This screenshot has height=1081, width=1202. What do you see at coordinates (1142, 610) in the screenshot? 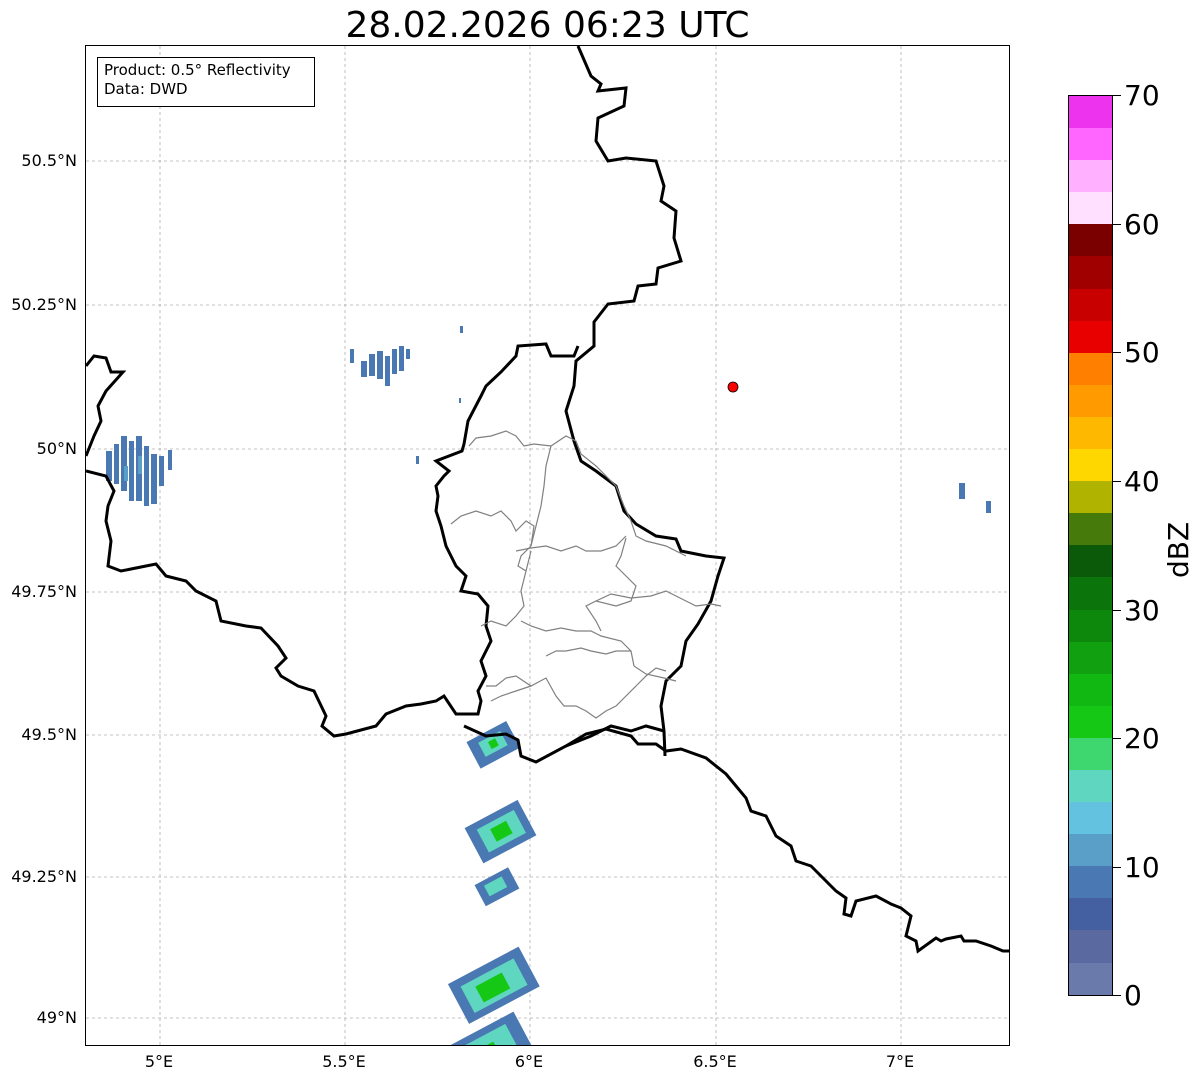
I see `colorbar-label: 30` at bounding box center [1142, 610].